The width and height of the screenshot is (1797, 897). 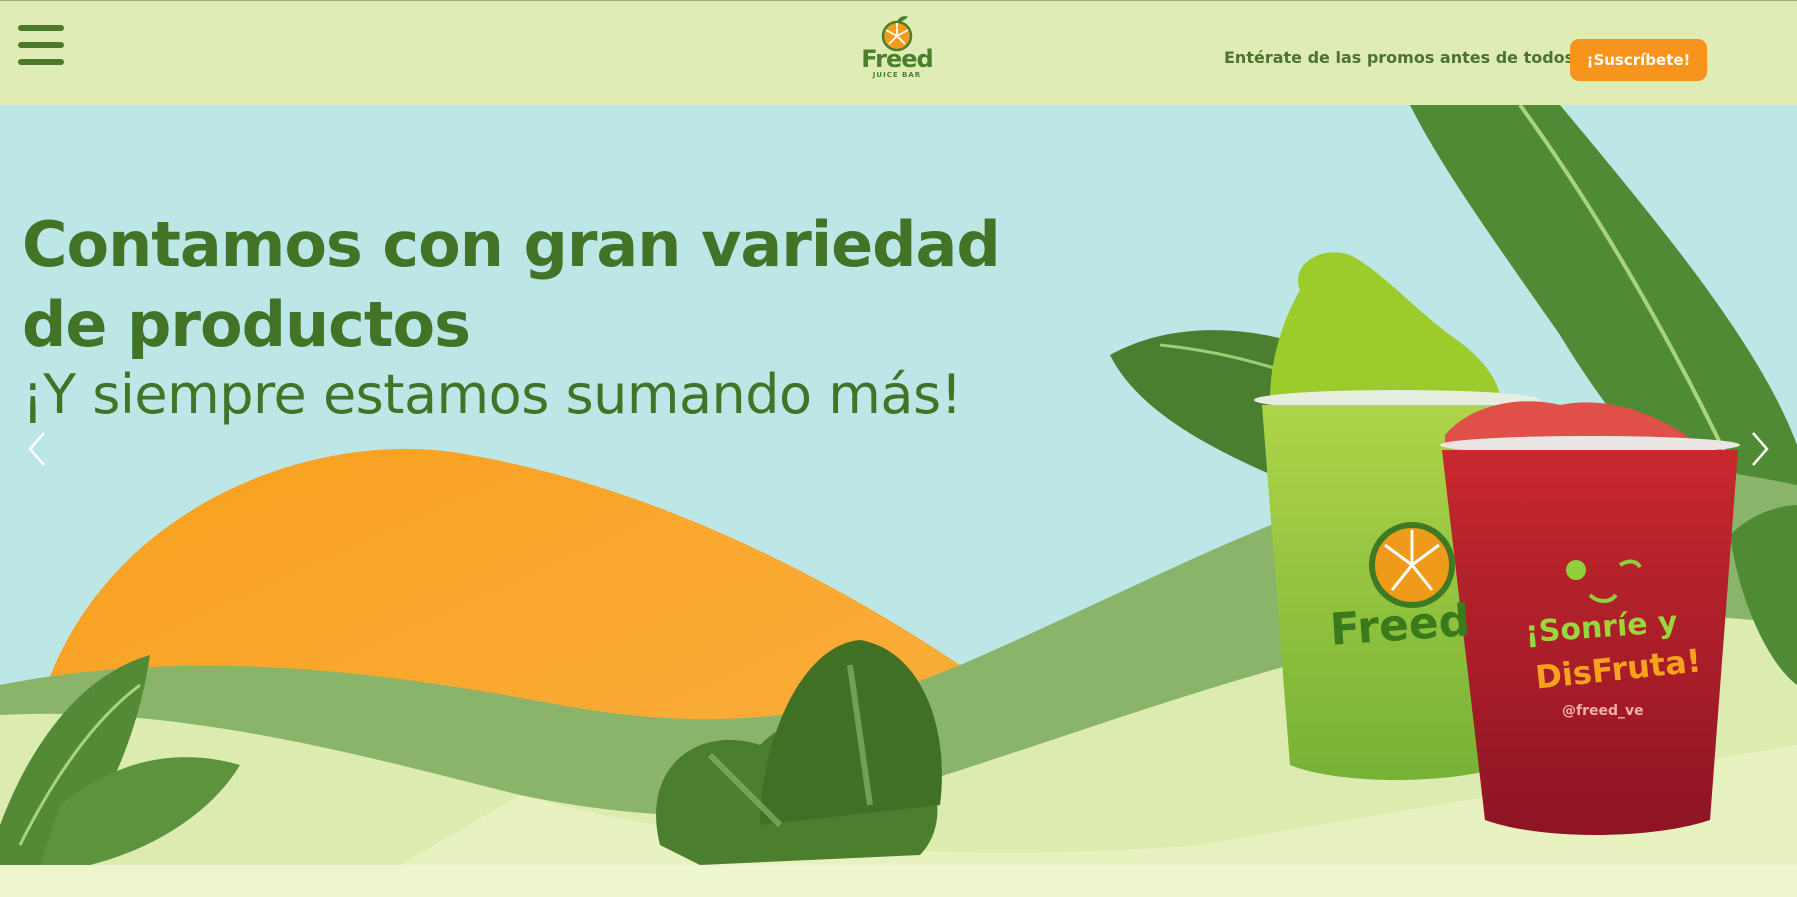 What do you see at coordinates (41, 45) in the screenshot?
I see `hamburger-menu-icon` at bounding box center [41, 45].